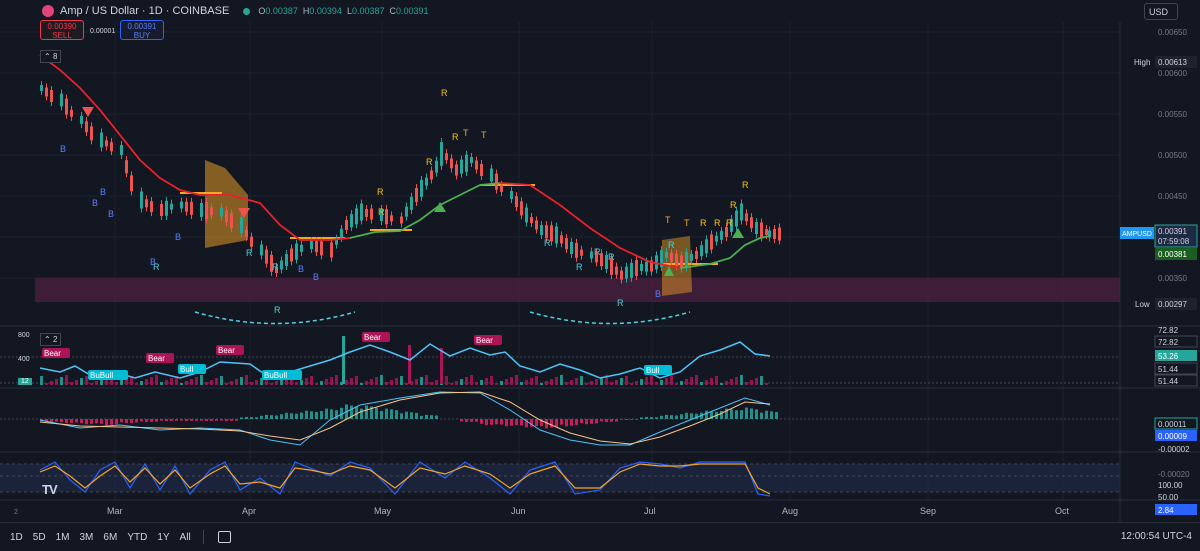 The image size is (1200, 551). What do you see at coordinates (1156, 536) in the screenshot?
I see `clock-timezone: 12:00:54 UTC-4` at bounding box center [1156, 536].